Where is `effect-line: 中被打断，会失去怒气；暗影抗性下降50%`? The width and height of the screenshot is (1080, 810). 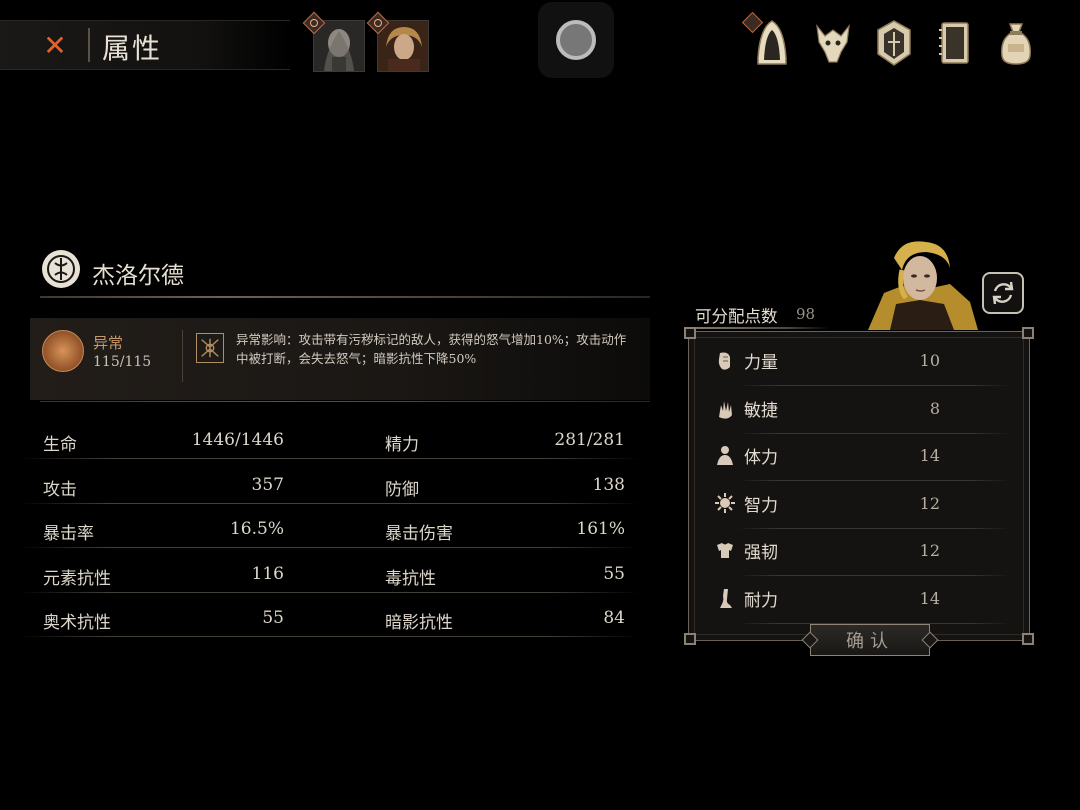
effect-line: 中被打断，会失去怒气；暗影抗性下降50% is located at coordinates (356, 358).